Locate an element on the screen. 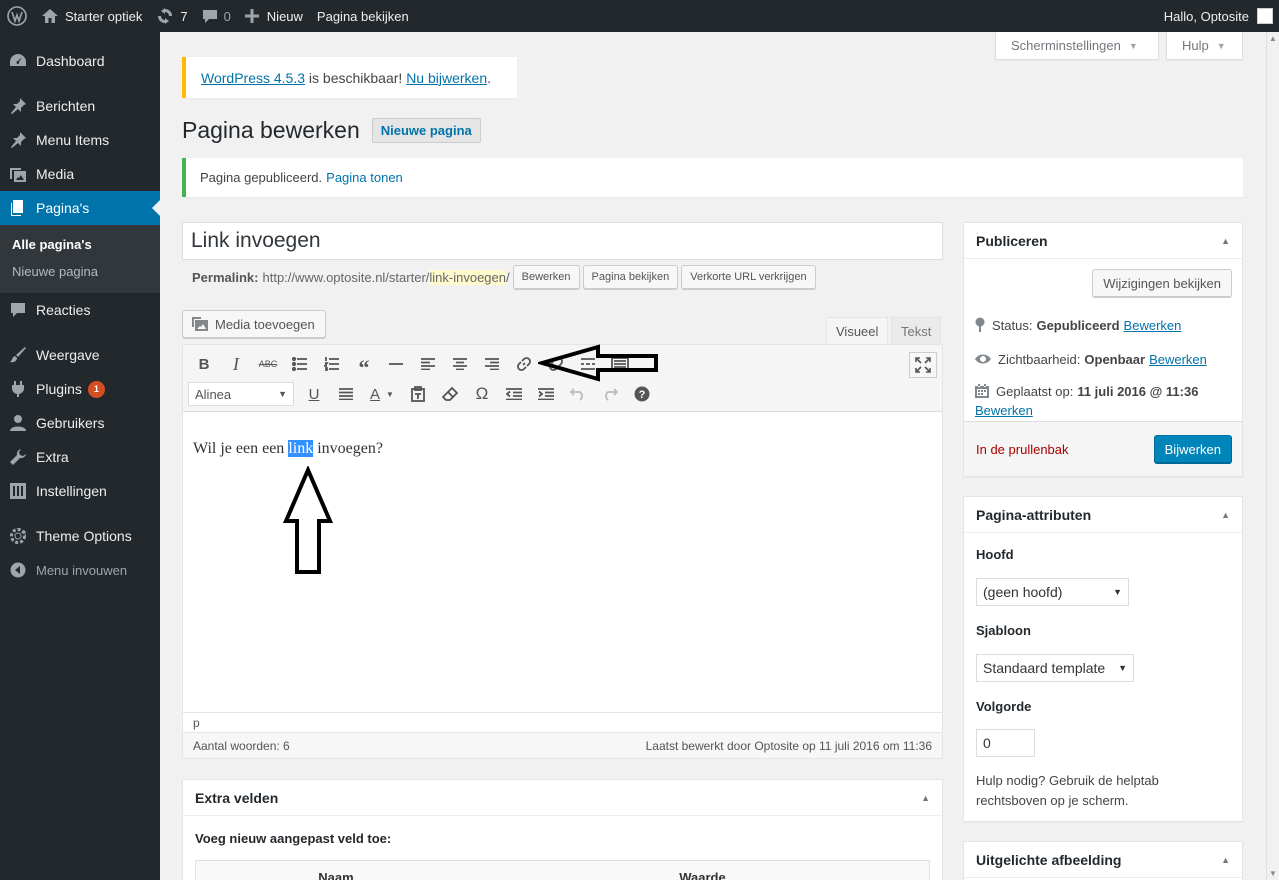 The width and height of the screenshot is (1279, 880). submenu-all-pages: Alle pagina's is located at coordinates (80, 244).